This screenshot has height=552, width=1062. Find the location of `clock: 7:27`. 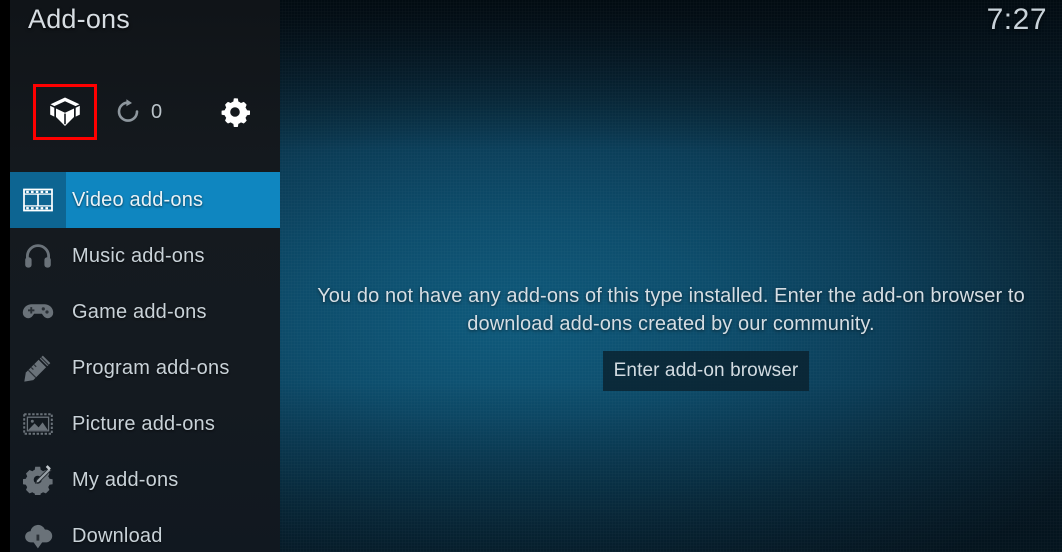

clock: 7:27 is located at coordinates (1016, 19).